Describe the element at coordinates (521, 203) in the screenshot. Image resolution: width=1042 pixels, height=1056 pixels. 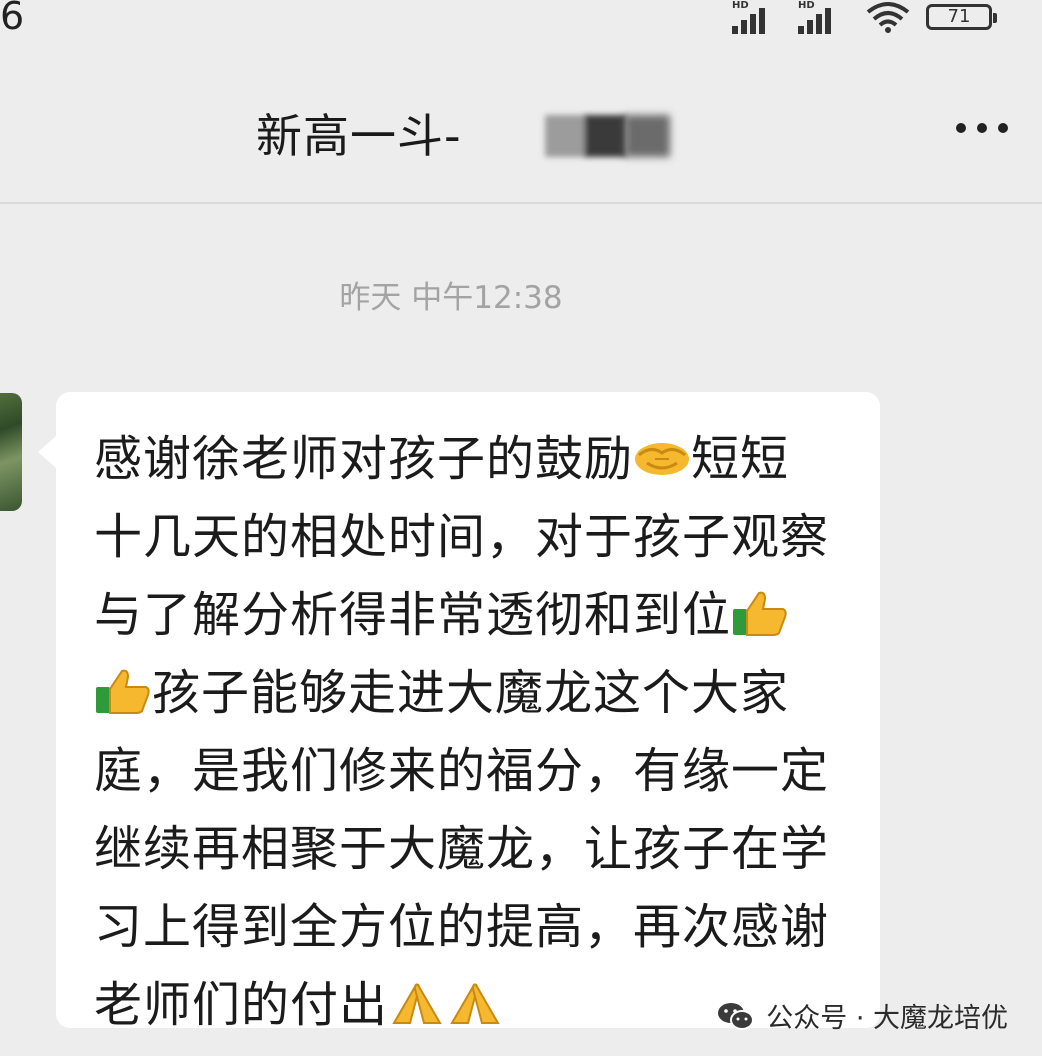
I see `header-divider` at that location.